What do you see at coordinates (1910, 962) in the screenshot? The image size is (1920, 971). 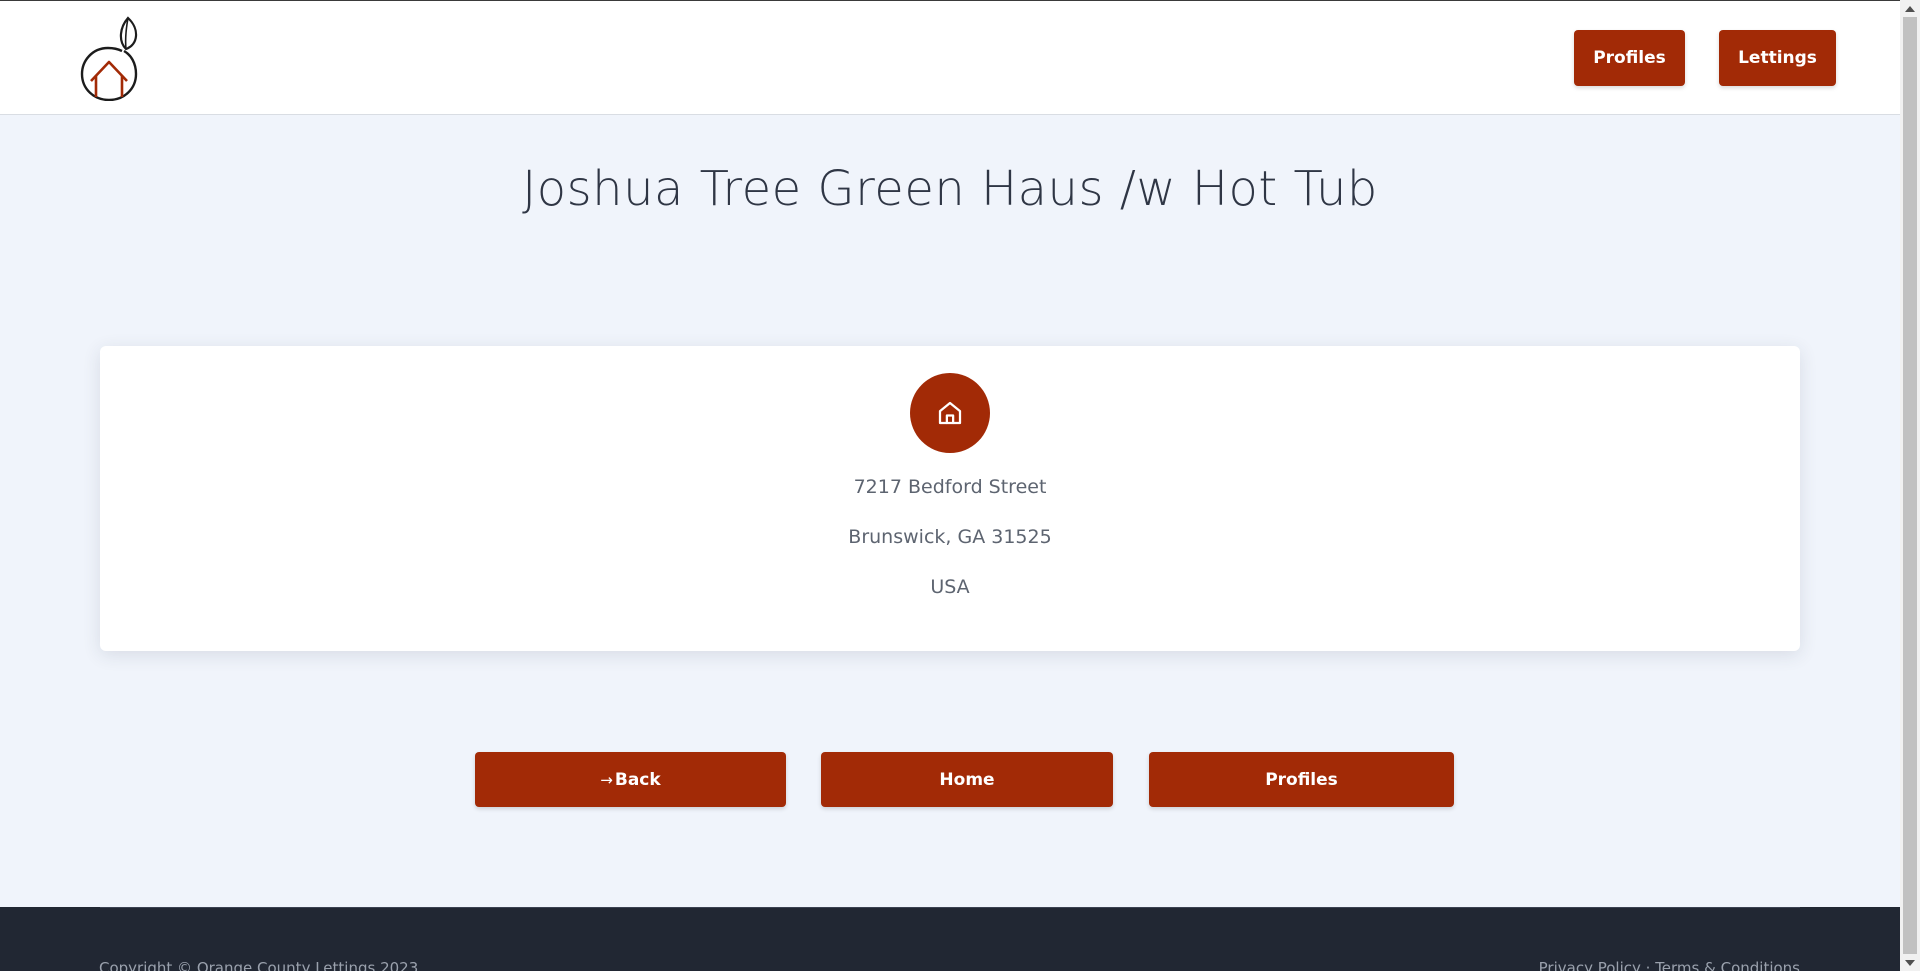 I see `scroll-down-arrow-icon` at bounding box center [1910, 962].